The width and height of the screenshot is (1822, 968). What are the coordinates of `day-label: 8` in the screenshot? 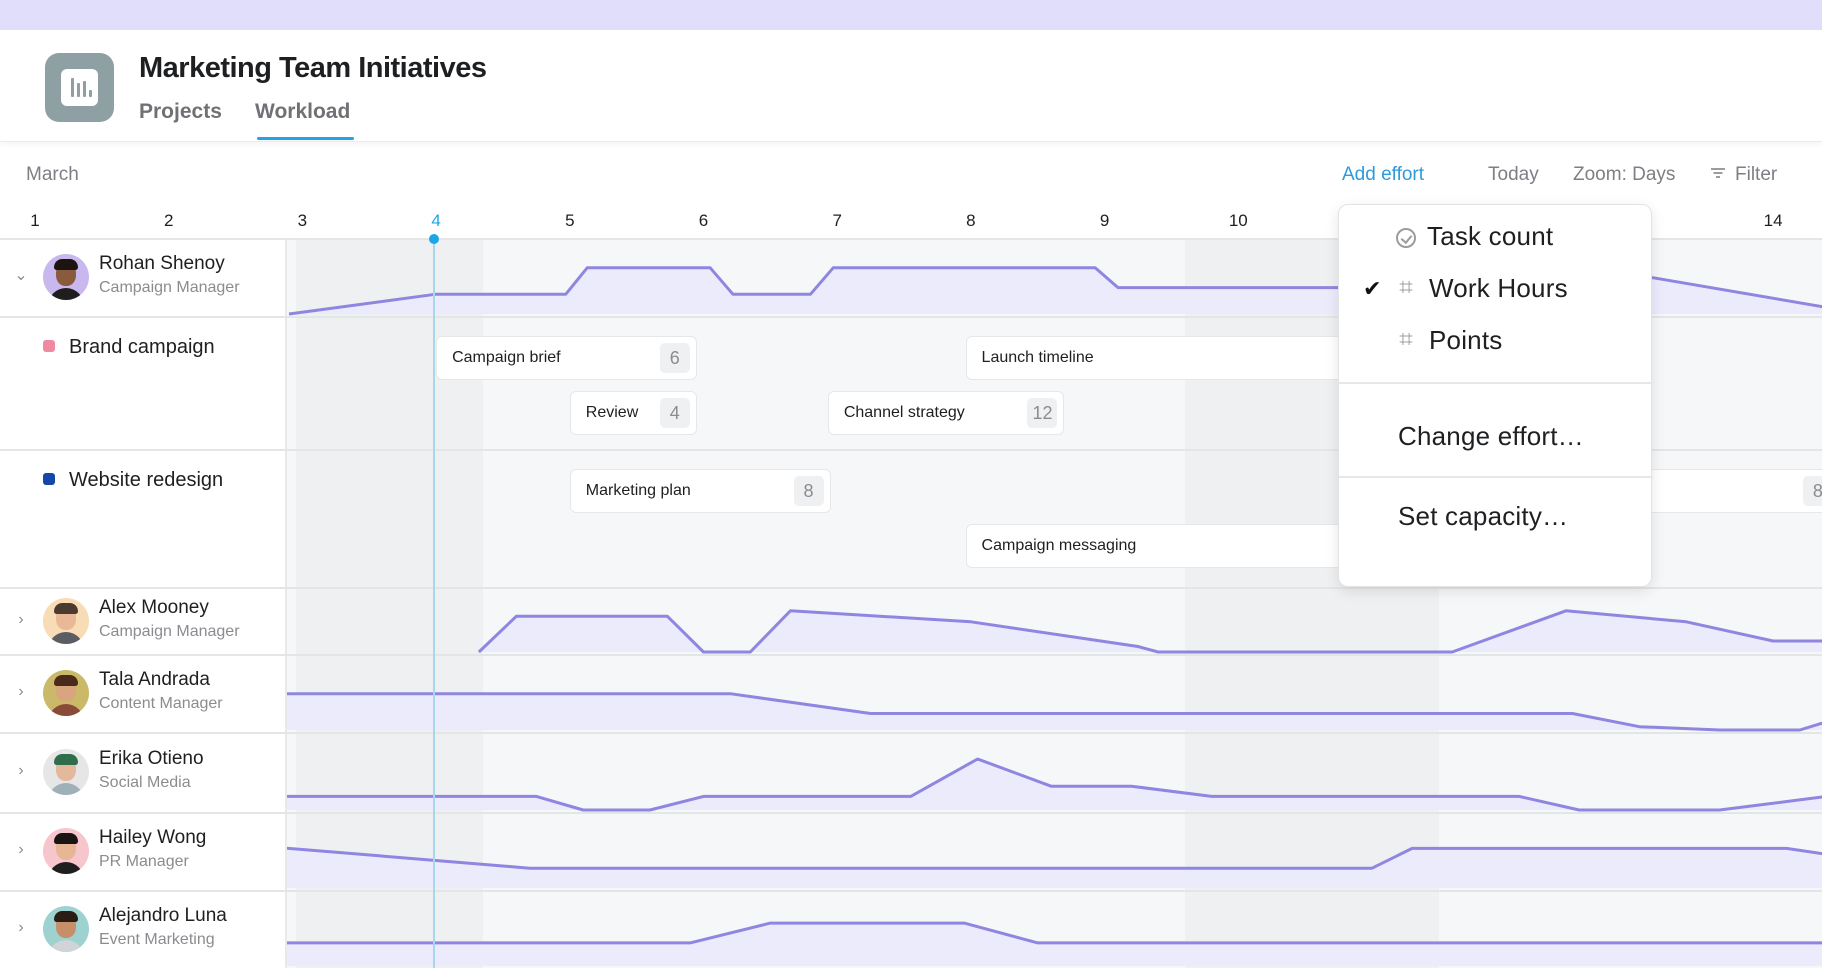 It's located at (971, 220).